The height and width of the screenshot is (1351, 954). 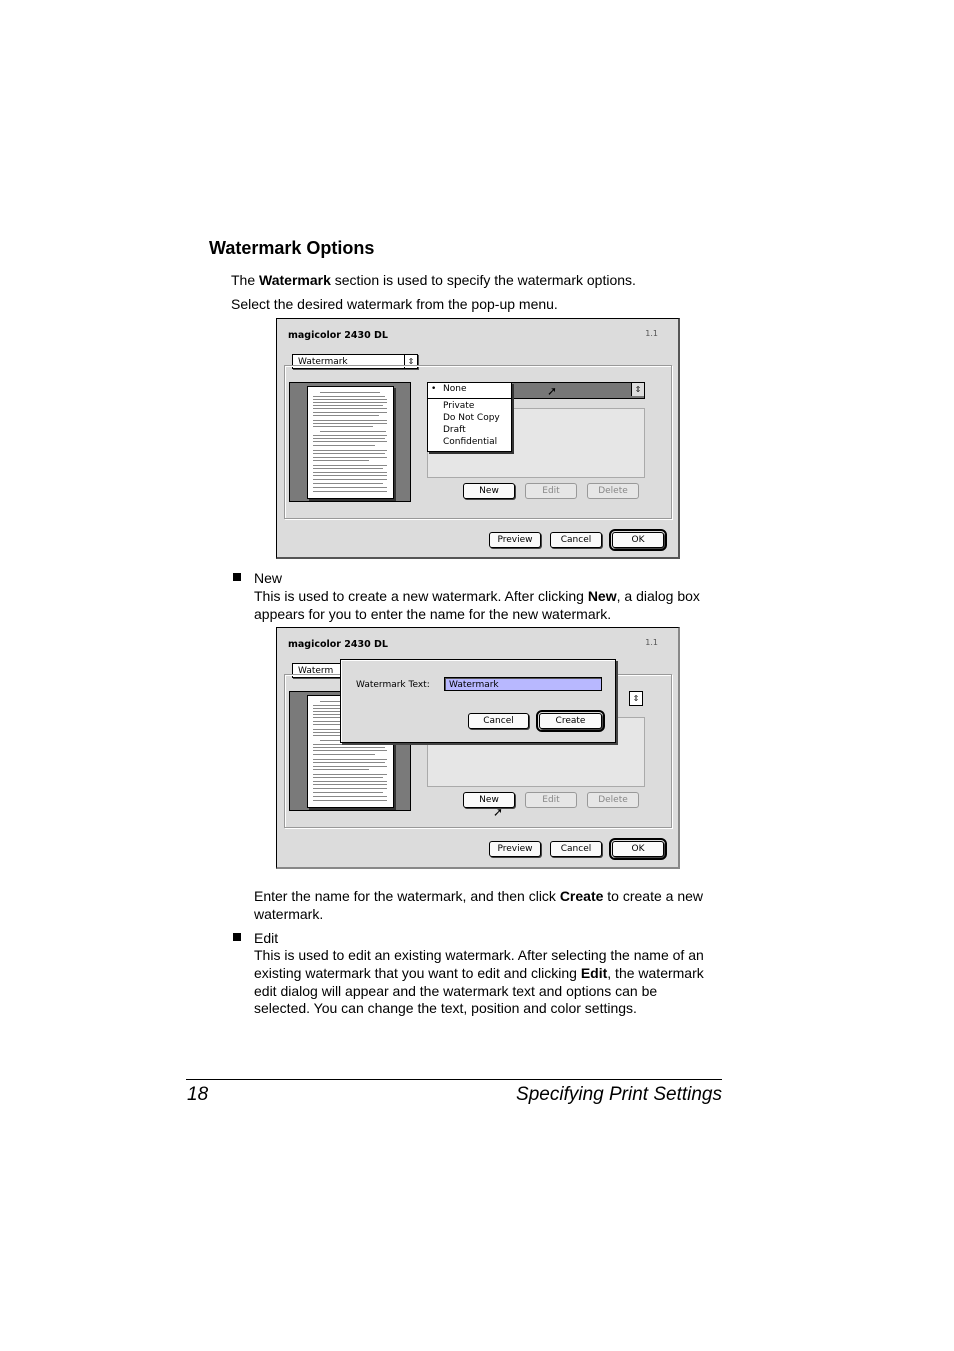 I want to click on menu-item-private: Private, so click(x=458, y=406).